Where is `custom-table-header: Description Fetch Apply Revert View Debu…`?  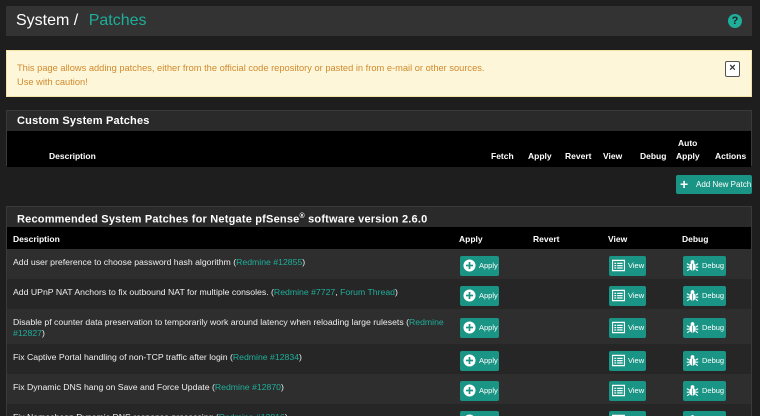 custom-table-header: Description Fetch Apply Revert View Debu… is located at coordinates (379, 149).